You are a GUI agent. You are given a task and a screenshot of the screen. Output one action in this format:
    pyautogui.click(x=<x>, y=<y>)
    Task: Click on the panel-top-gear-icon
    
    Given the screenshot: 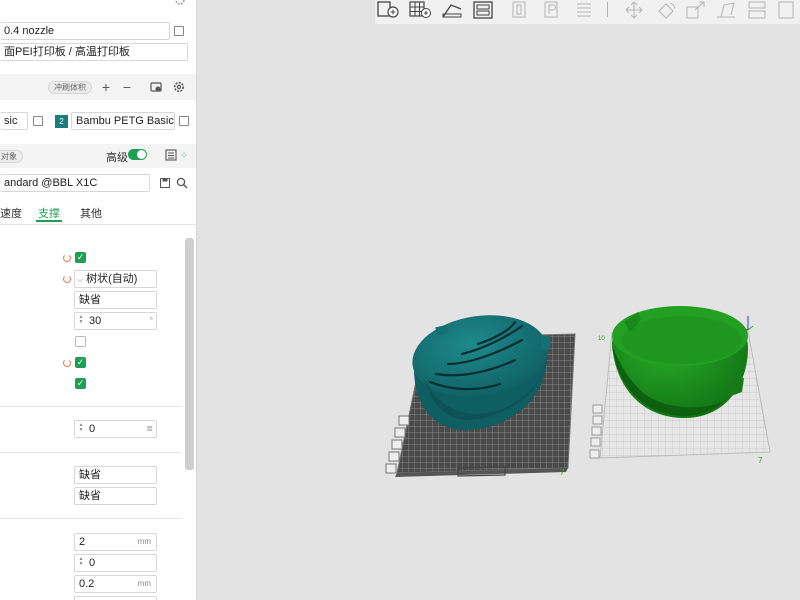 What is the action you would take?
    pyautogui.click(x=180, y=3)
    